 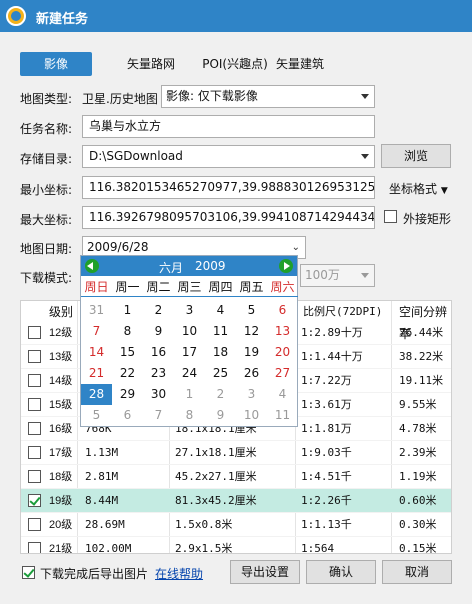 I want to click on scale-cell: 1:3.61万, so click(x=326, y=404).